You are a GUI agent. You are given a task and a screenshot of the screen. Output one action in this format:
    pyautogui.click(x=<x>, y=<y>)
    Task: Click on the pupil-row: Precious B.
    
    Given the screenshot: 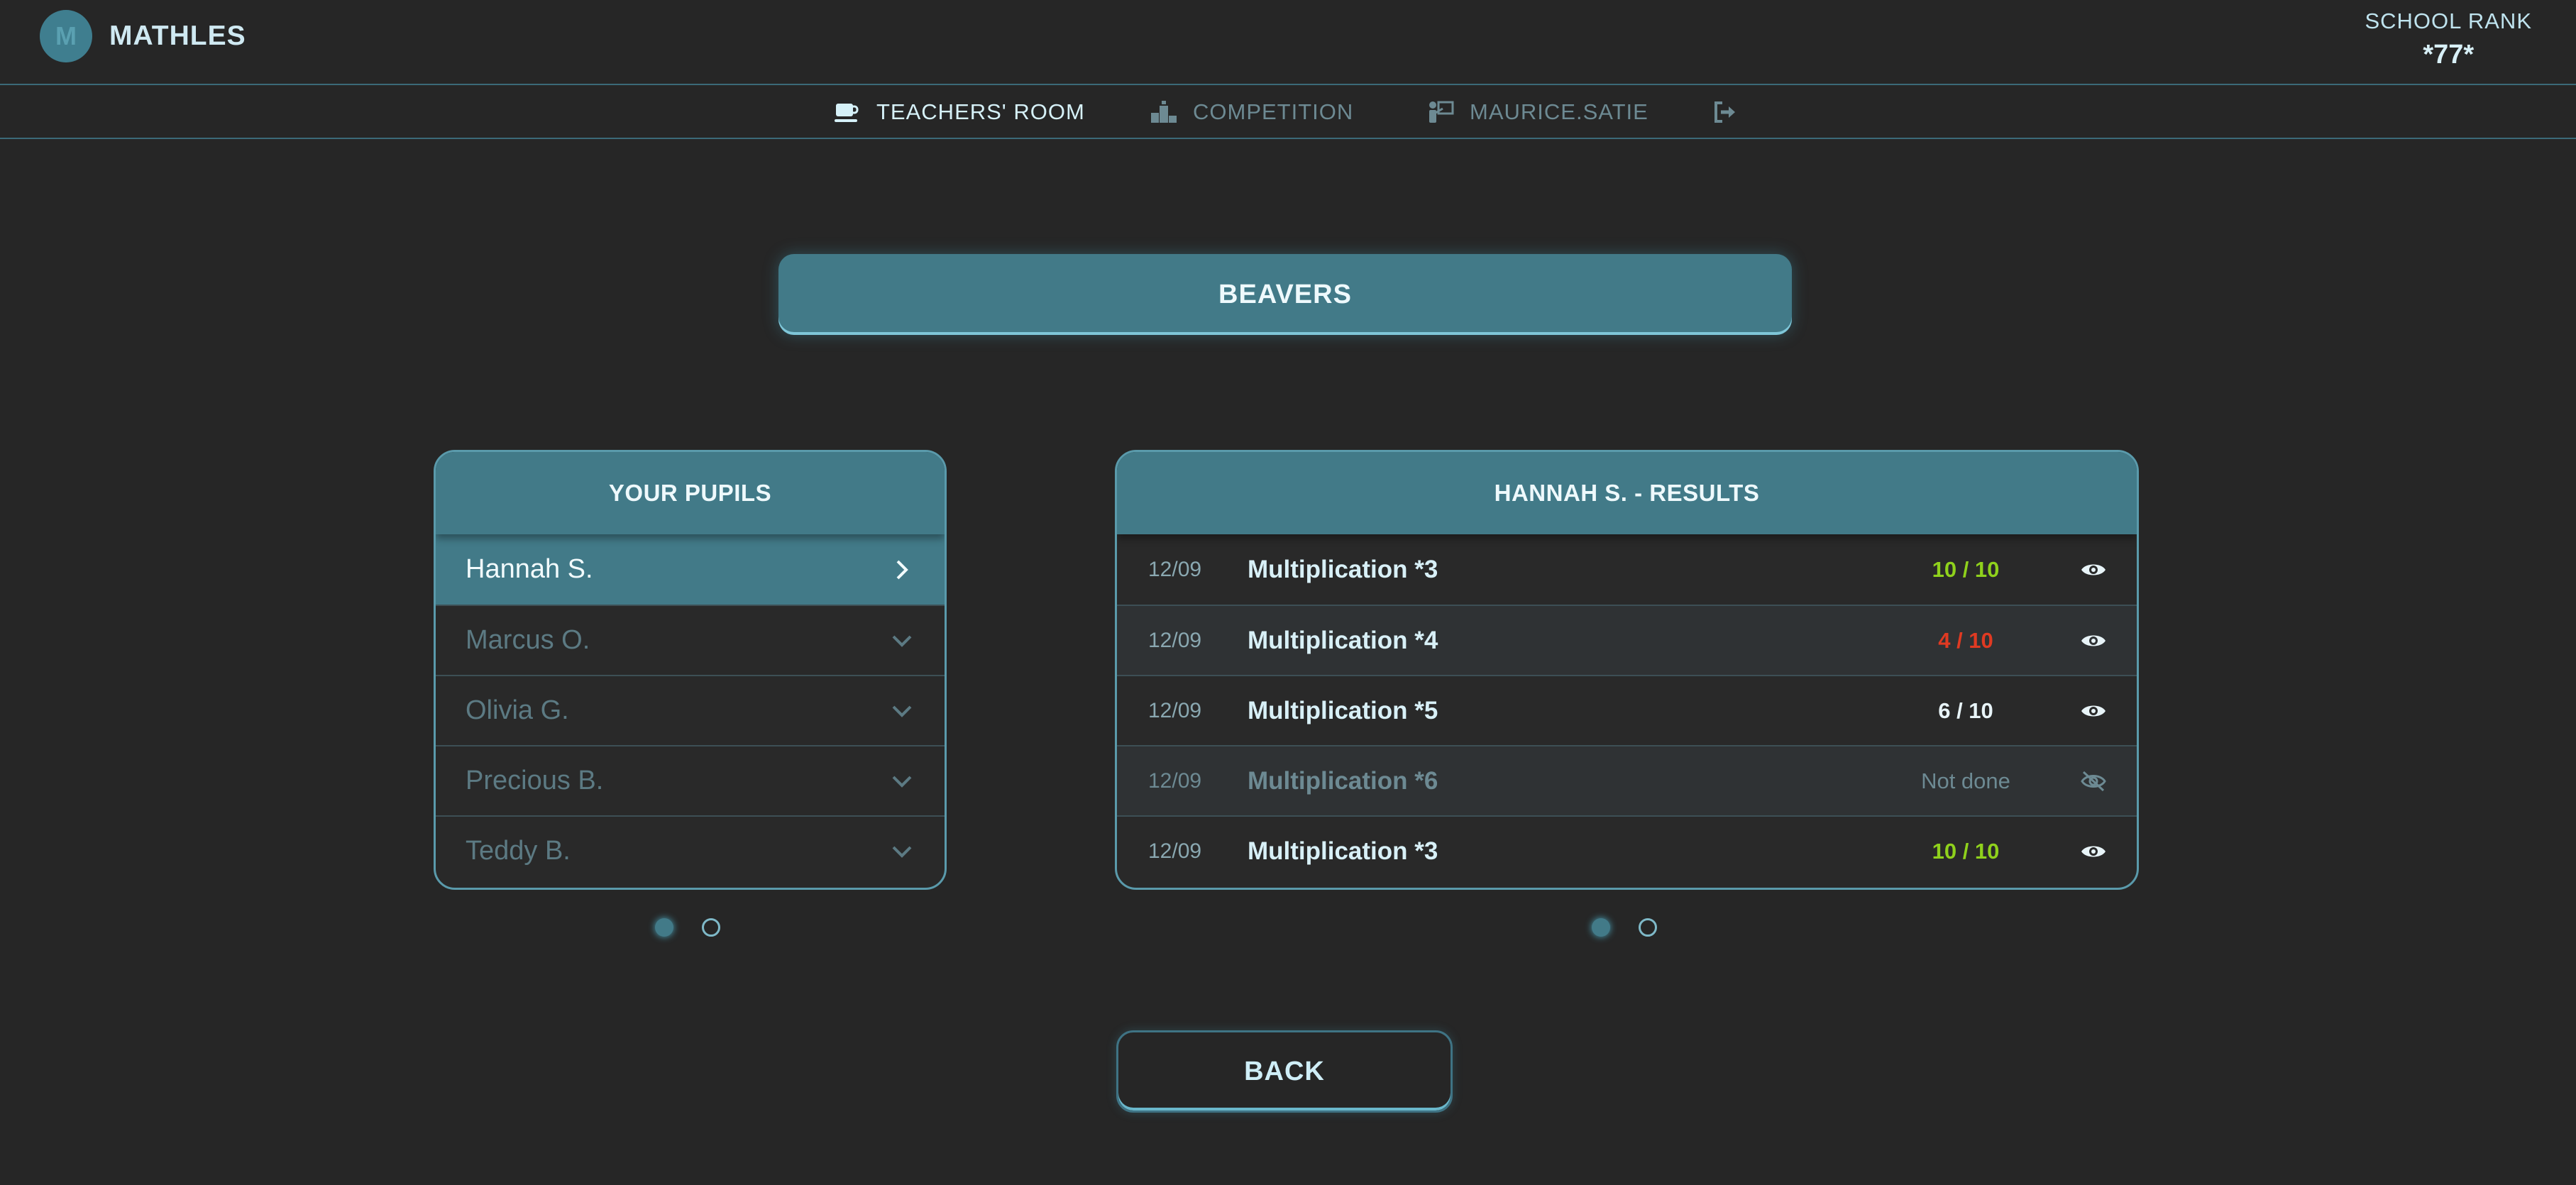 What is the action you would take?
    pyautogui.click(x=690, y=780)
    